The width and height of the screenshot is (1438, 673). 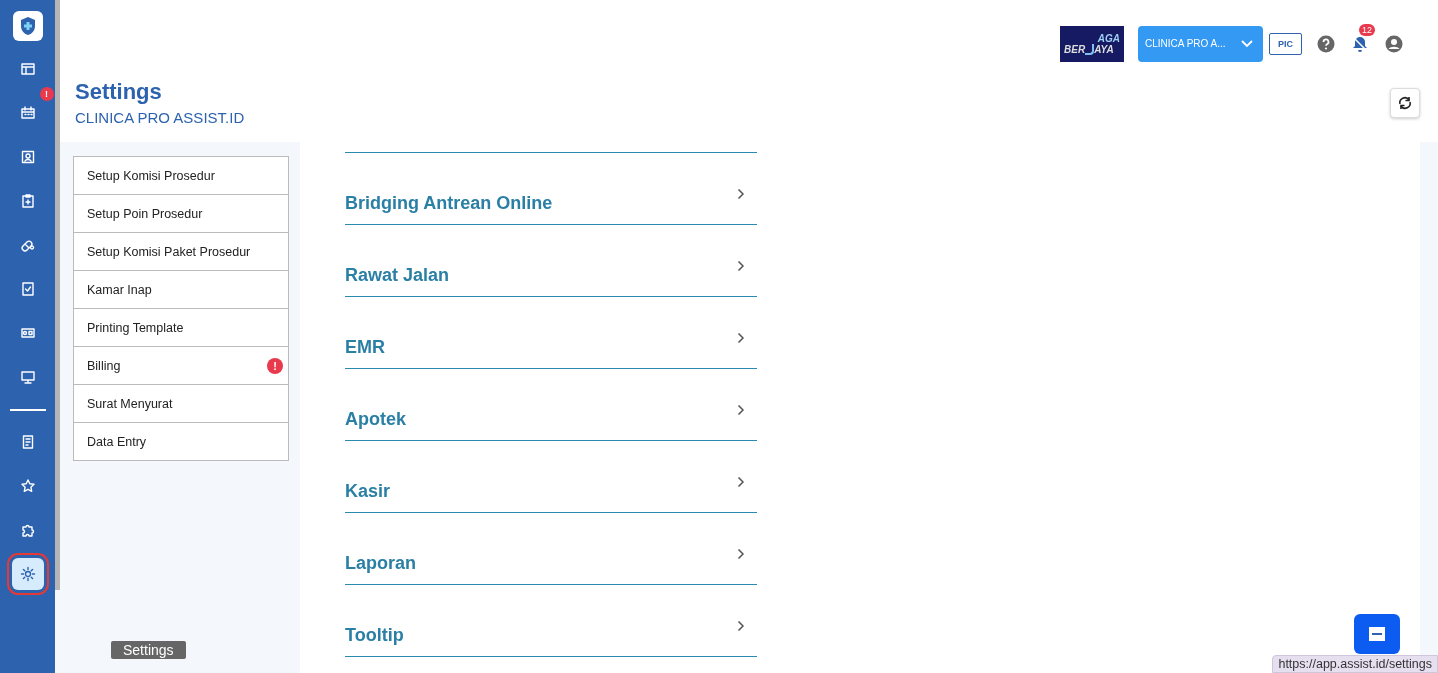 What do you see at coordinates (551, 549) in the screenshot?
I see `settings-section: Laporan` at bounding box center [551, 549].